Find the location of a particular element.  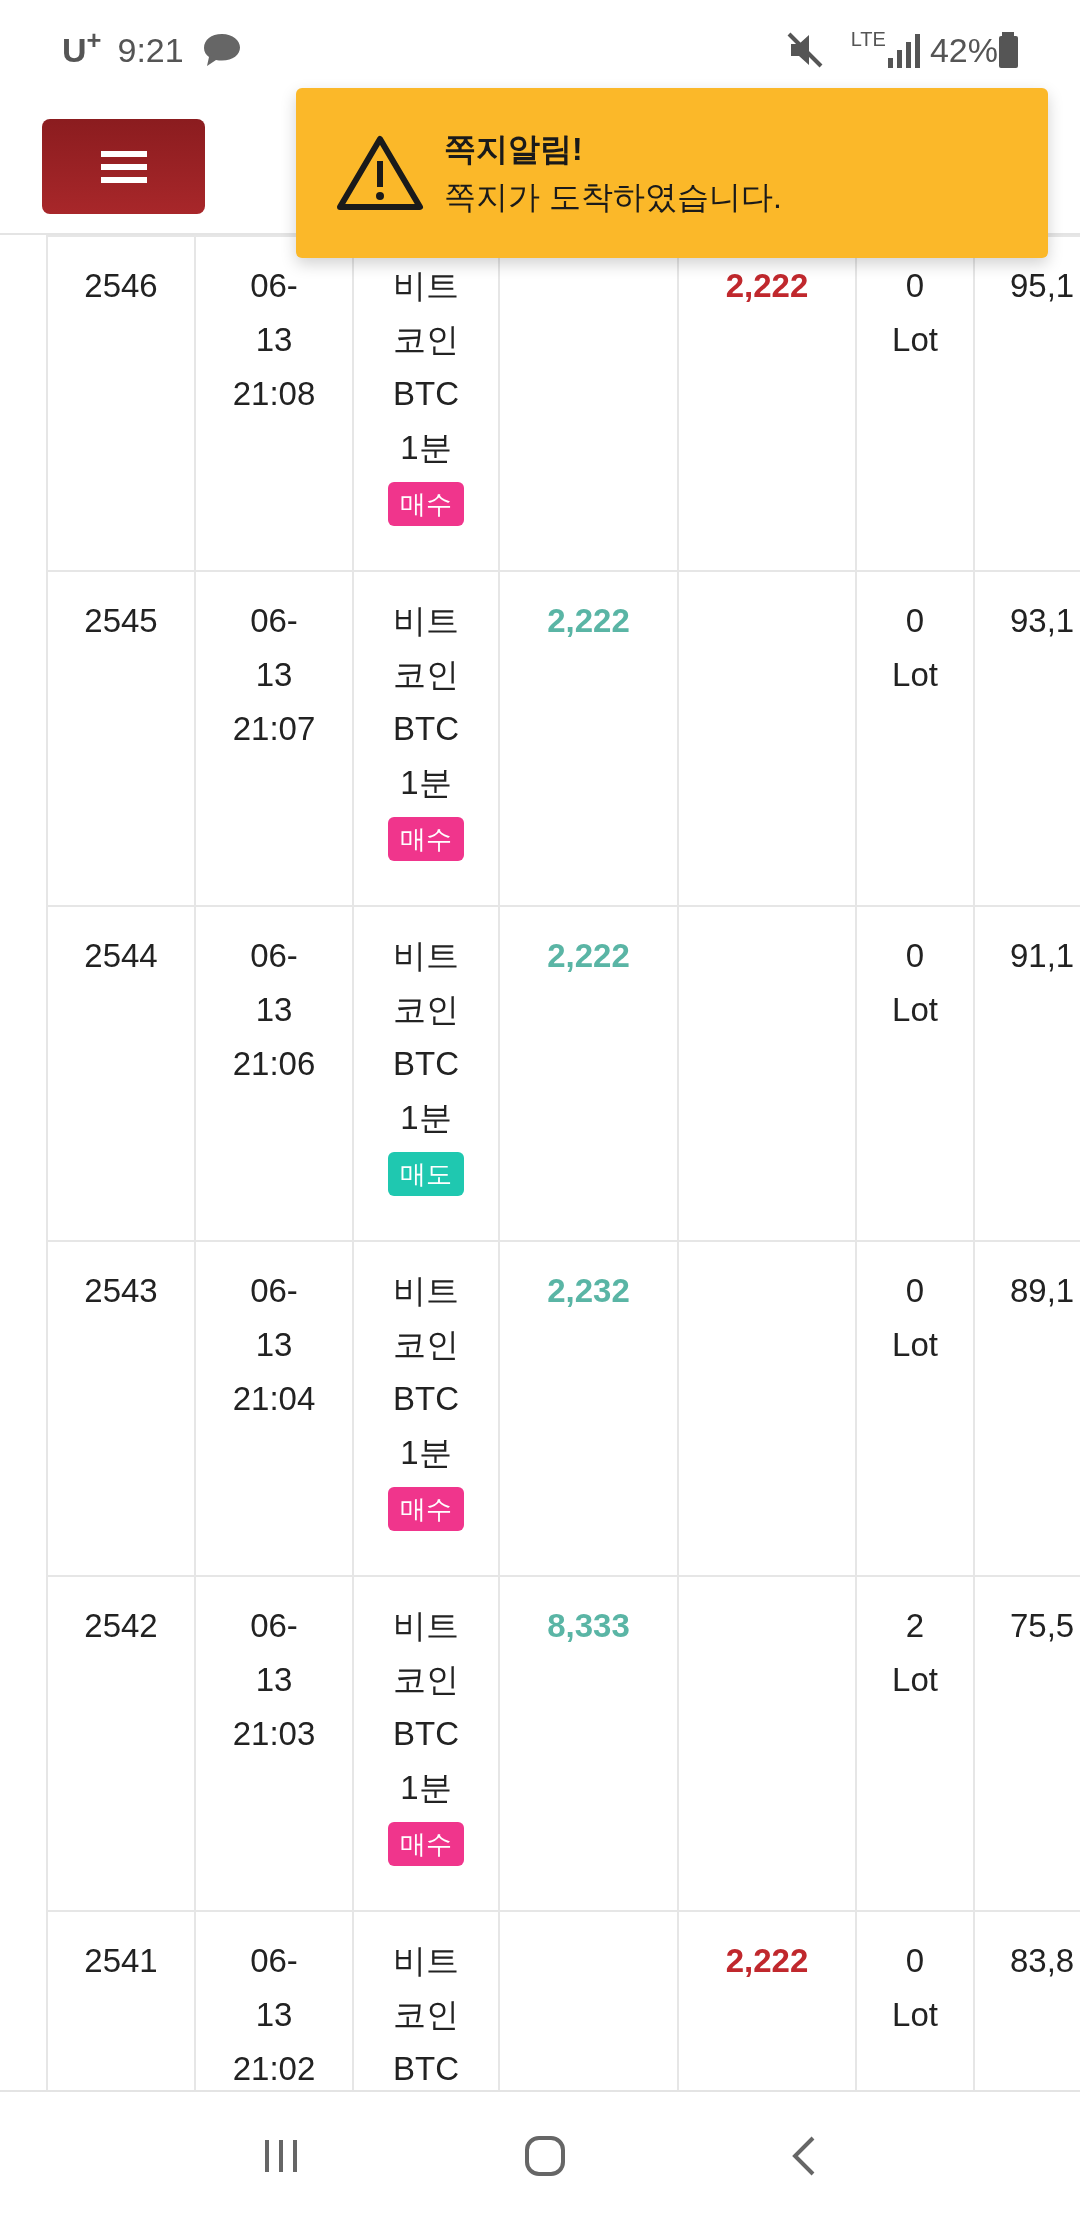

coin-name: 비트 코인 BTC is located at coordinates (426, 2015).